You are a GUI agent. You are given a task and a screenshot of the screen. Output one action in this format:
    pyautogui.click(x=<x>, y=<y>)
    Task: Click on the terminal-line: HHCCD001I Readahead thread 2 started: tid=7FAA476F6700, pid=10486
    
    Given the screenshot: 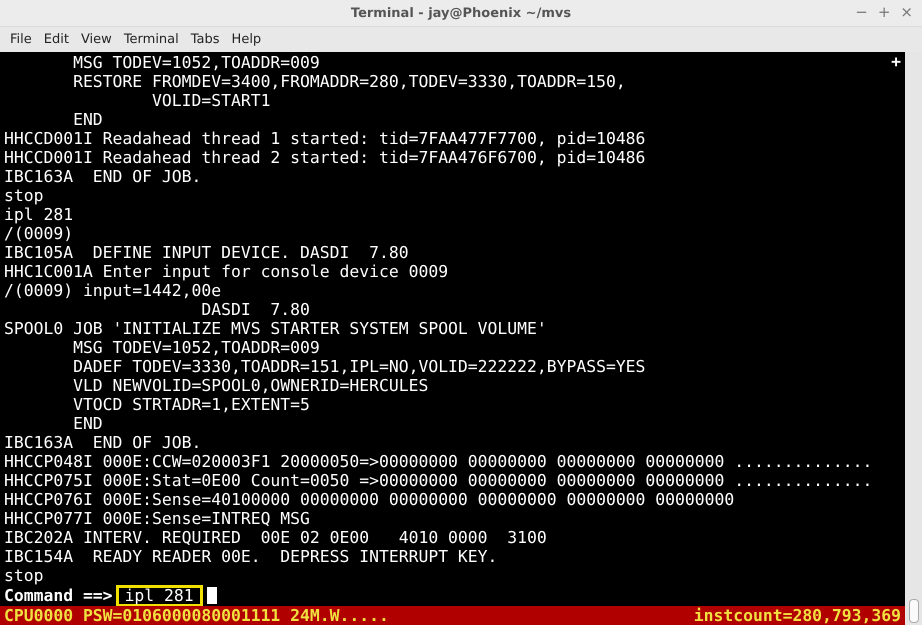 What is the action you would take?
    pyautogui.click(x=325, y=157)
    